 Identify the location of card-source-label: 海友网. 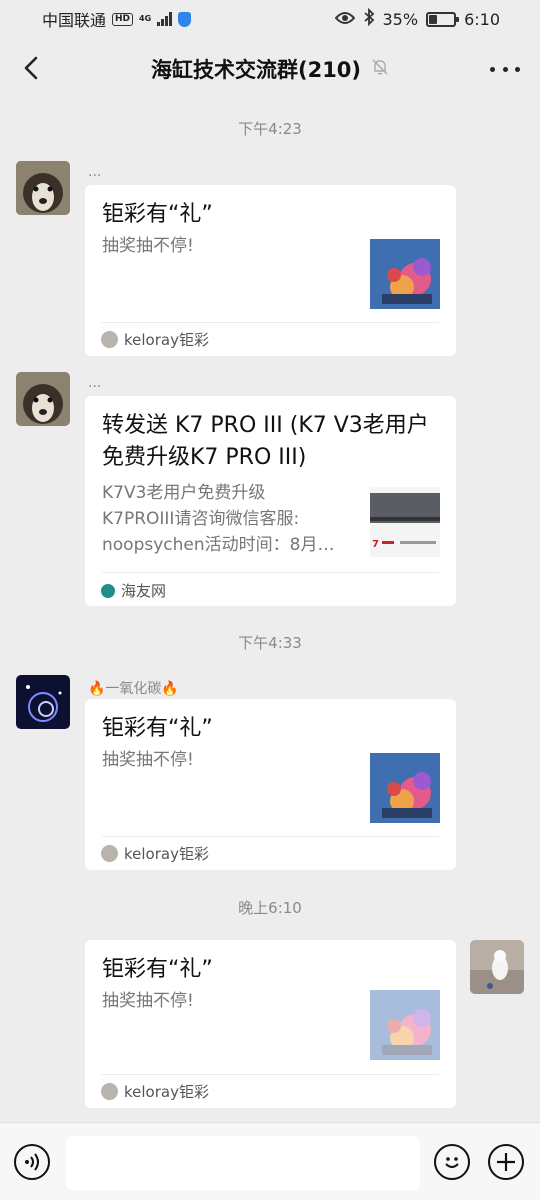
(144, 591).